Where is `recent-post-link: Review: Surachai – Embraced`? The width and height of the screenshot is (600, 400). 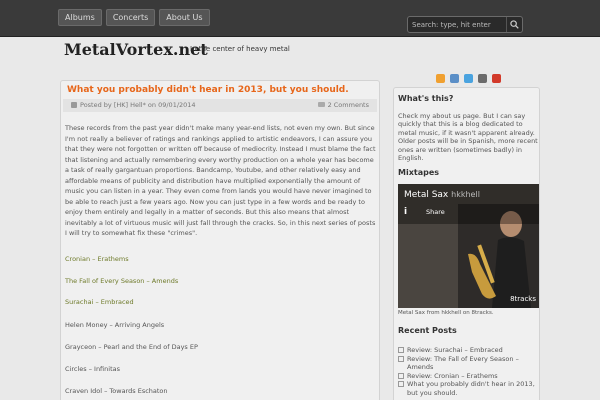 recent-post-link: Review: Surachai – Embraced is located at coordinates (455, 350).